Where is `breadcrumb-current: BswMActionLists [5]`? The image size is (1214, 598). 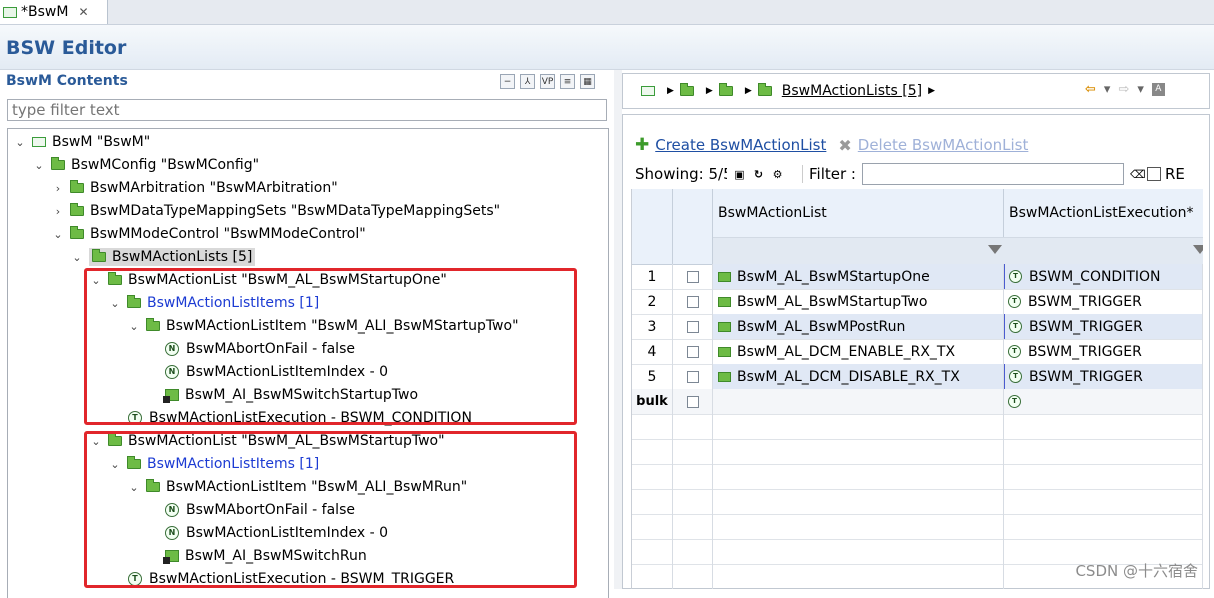
breadcrumb-current: BswMActionLists [5] is located at coordinates (852, 91).